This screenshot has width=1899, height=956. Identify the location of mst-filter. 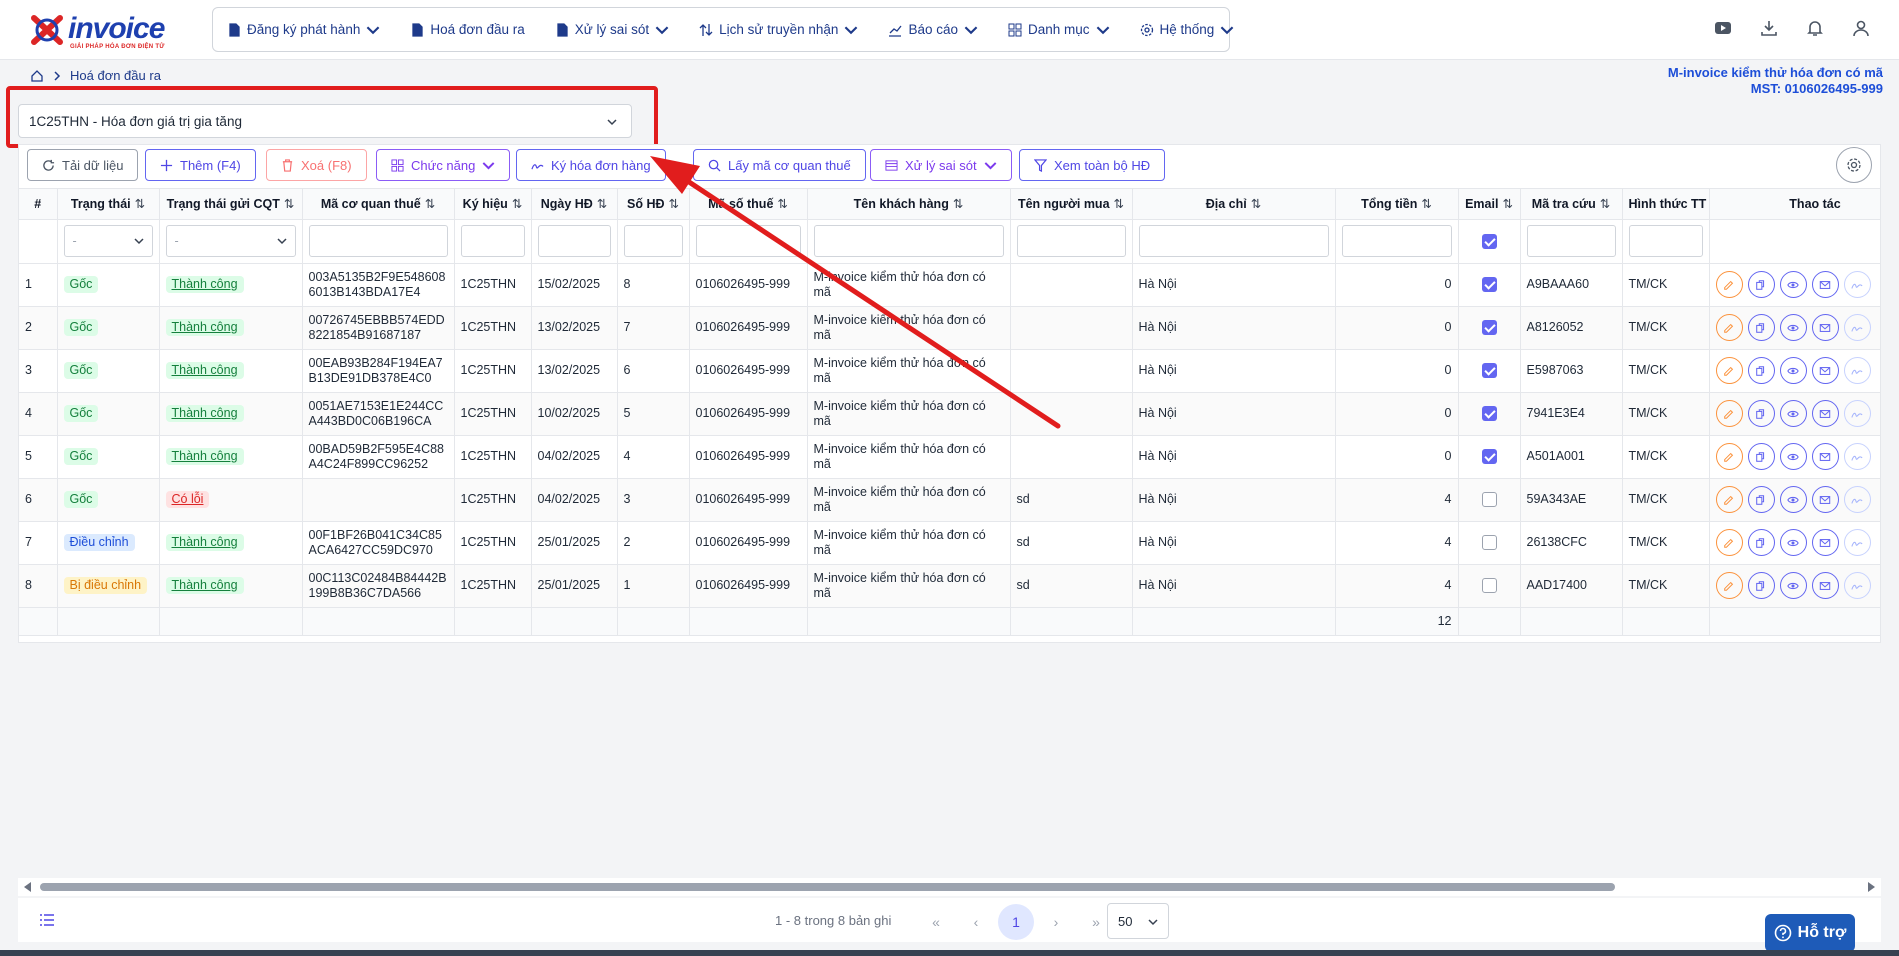
(748, 241).